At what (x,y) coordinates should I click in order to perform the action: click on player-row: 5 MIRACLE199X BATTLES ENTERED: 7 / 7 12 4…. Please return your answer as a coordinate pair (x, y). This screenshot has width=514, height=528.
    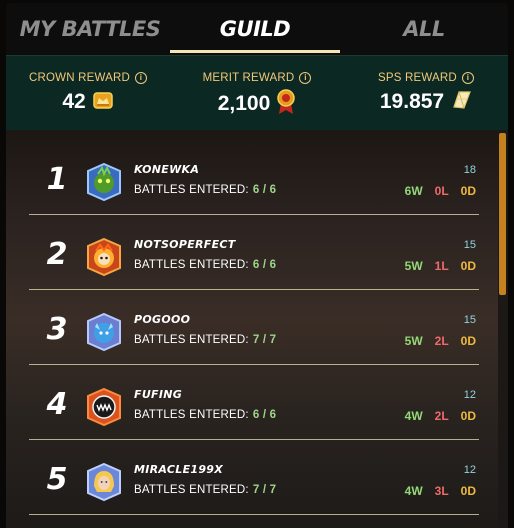
    Looking at the image, I should click on (252, 477).